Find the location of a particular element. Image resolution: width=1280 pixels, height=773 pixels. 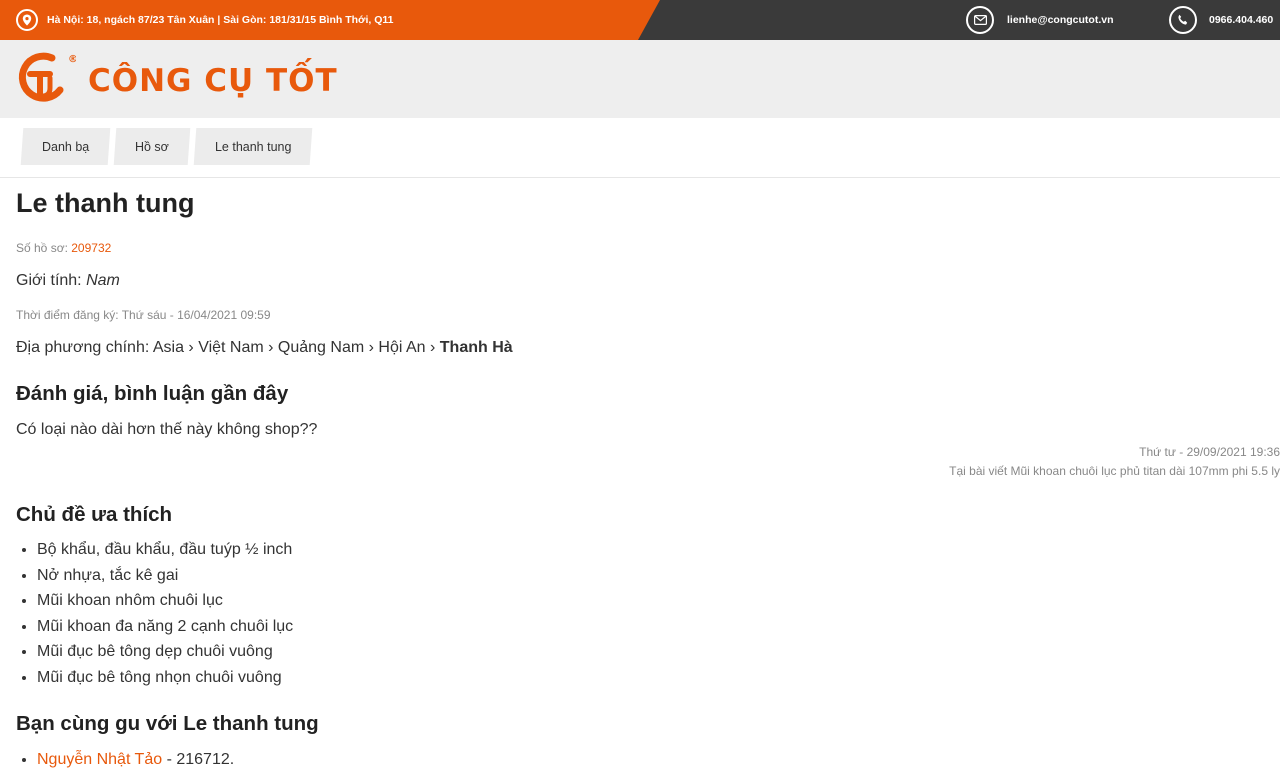

phone-text: 0966.404.460 is located at coordinates (1241, 20).